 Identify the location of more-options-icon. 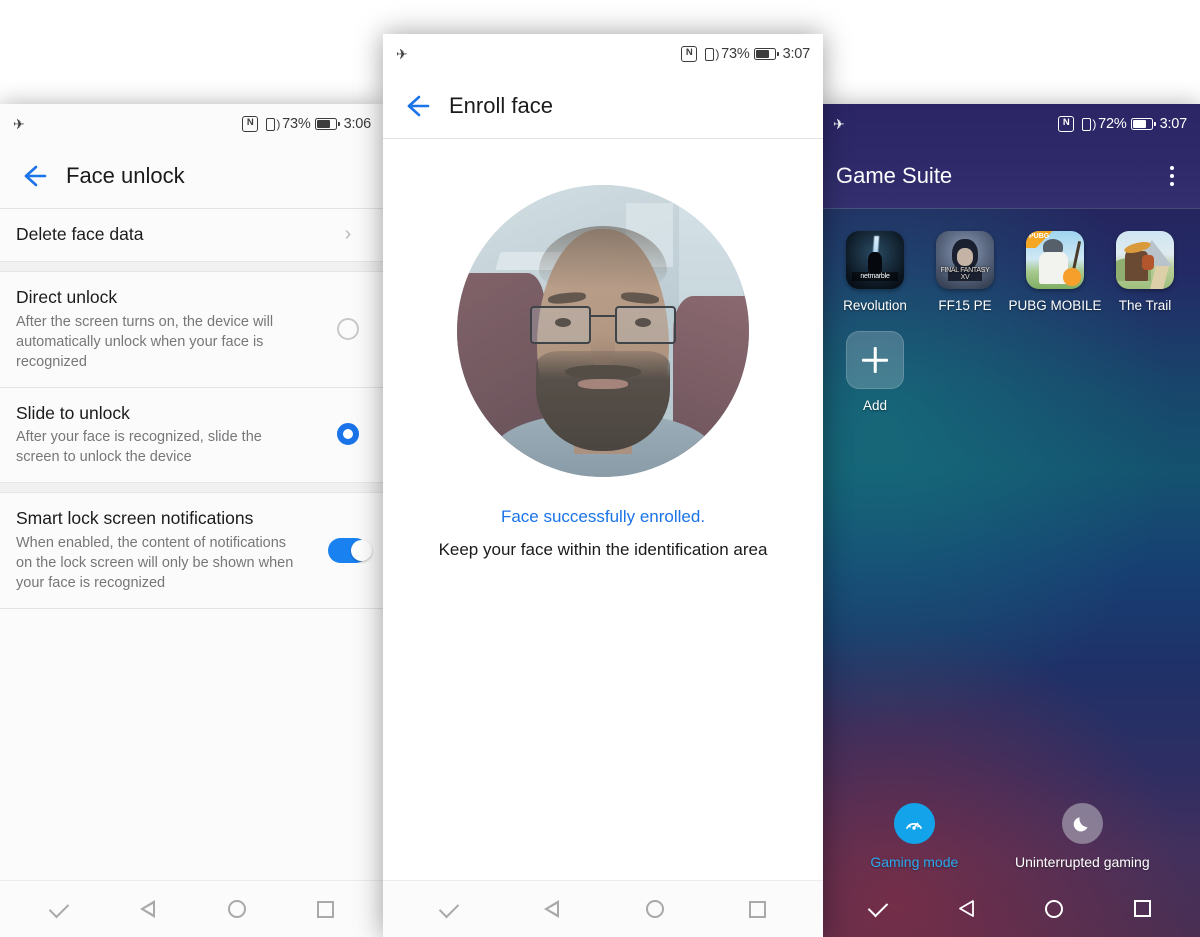
(1172, 176).